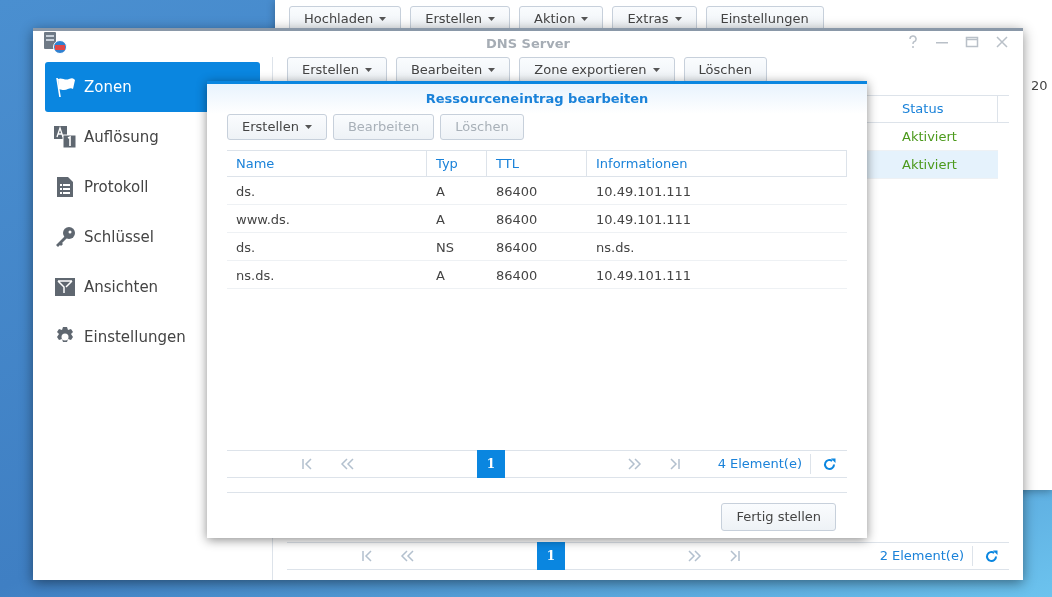 The image size is (1052, 597). What do you see at coordinates (913, 42) in the screenshot?
I see `help-icon` at bounding box center [913, 42].